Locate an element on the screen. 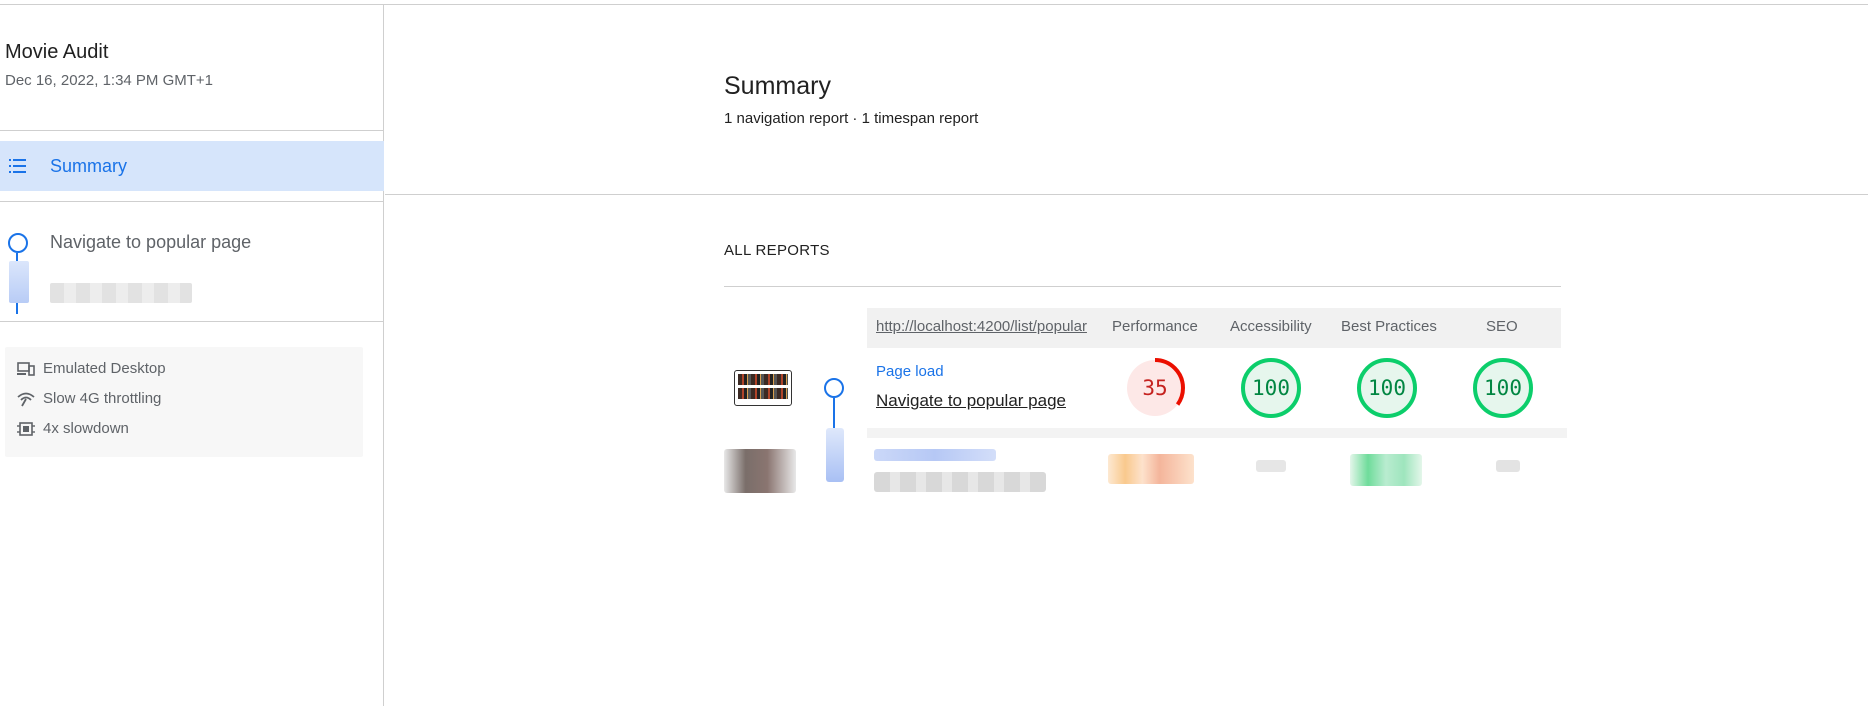 This screenshot has height=706, width=1868. env-device-label: Emulated Desktop is located at coordinates (104, 368).